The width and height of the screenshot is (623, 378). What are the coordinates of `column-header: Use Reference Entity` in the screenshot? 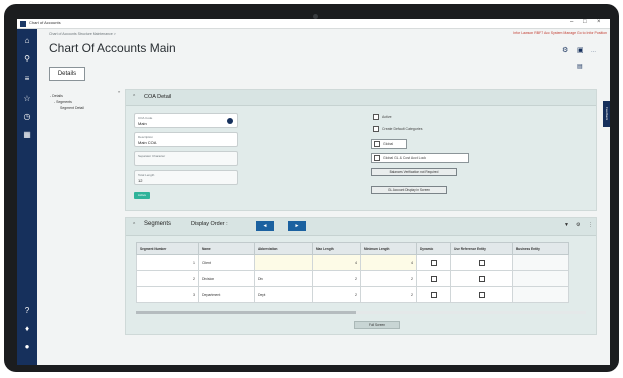 It's located at (481, 248).